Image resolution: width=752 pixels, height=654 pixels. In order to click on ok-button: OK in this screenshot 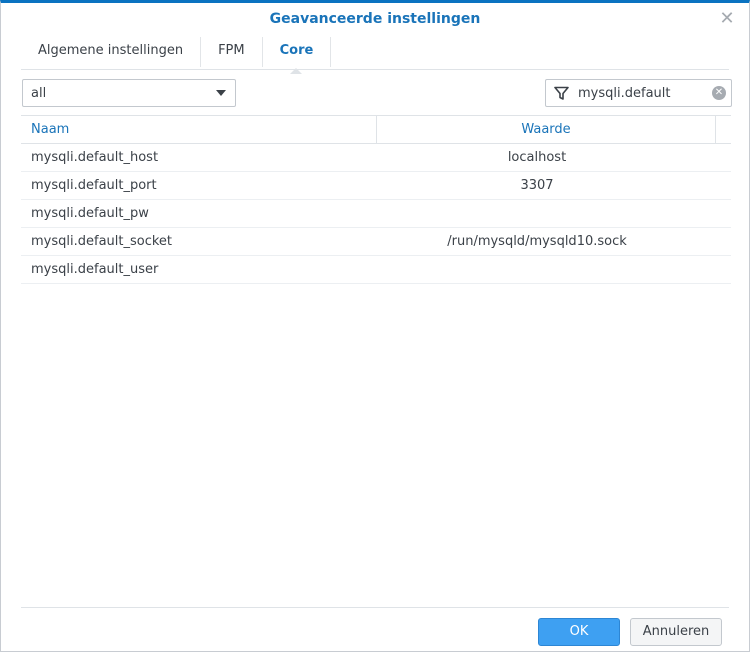, I will do `click(579, 632)`.